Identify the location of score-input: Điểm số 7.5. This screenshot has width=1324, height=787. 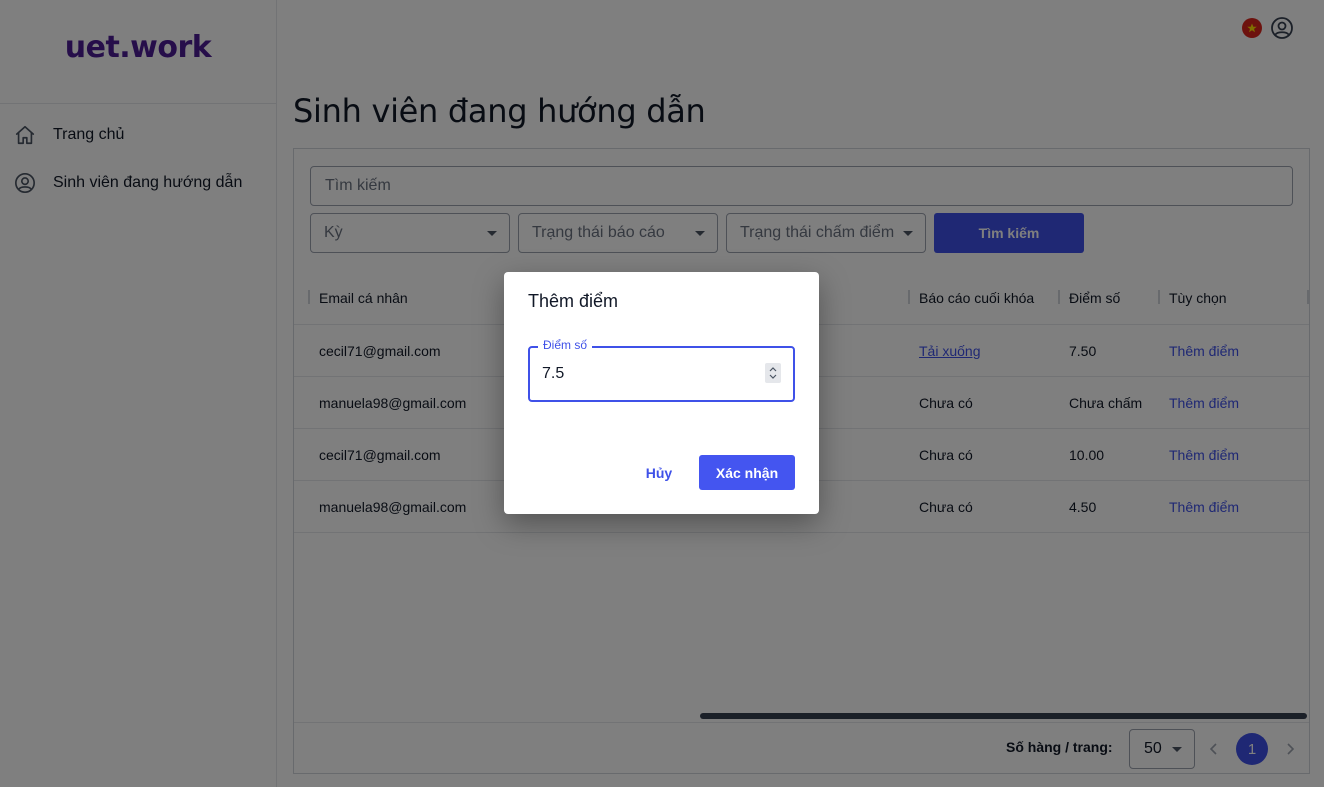
(661, 370).